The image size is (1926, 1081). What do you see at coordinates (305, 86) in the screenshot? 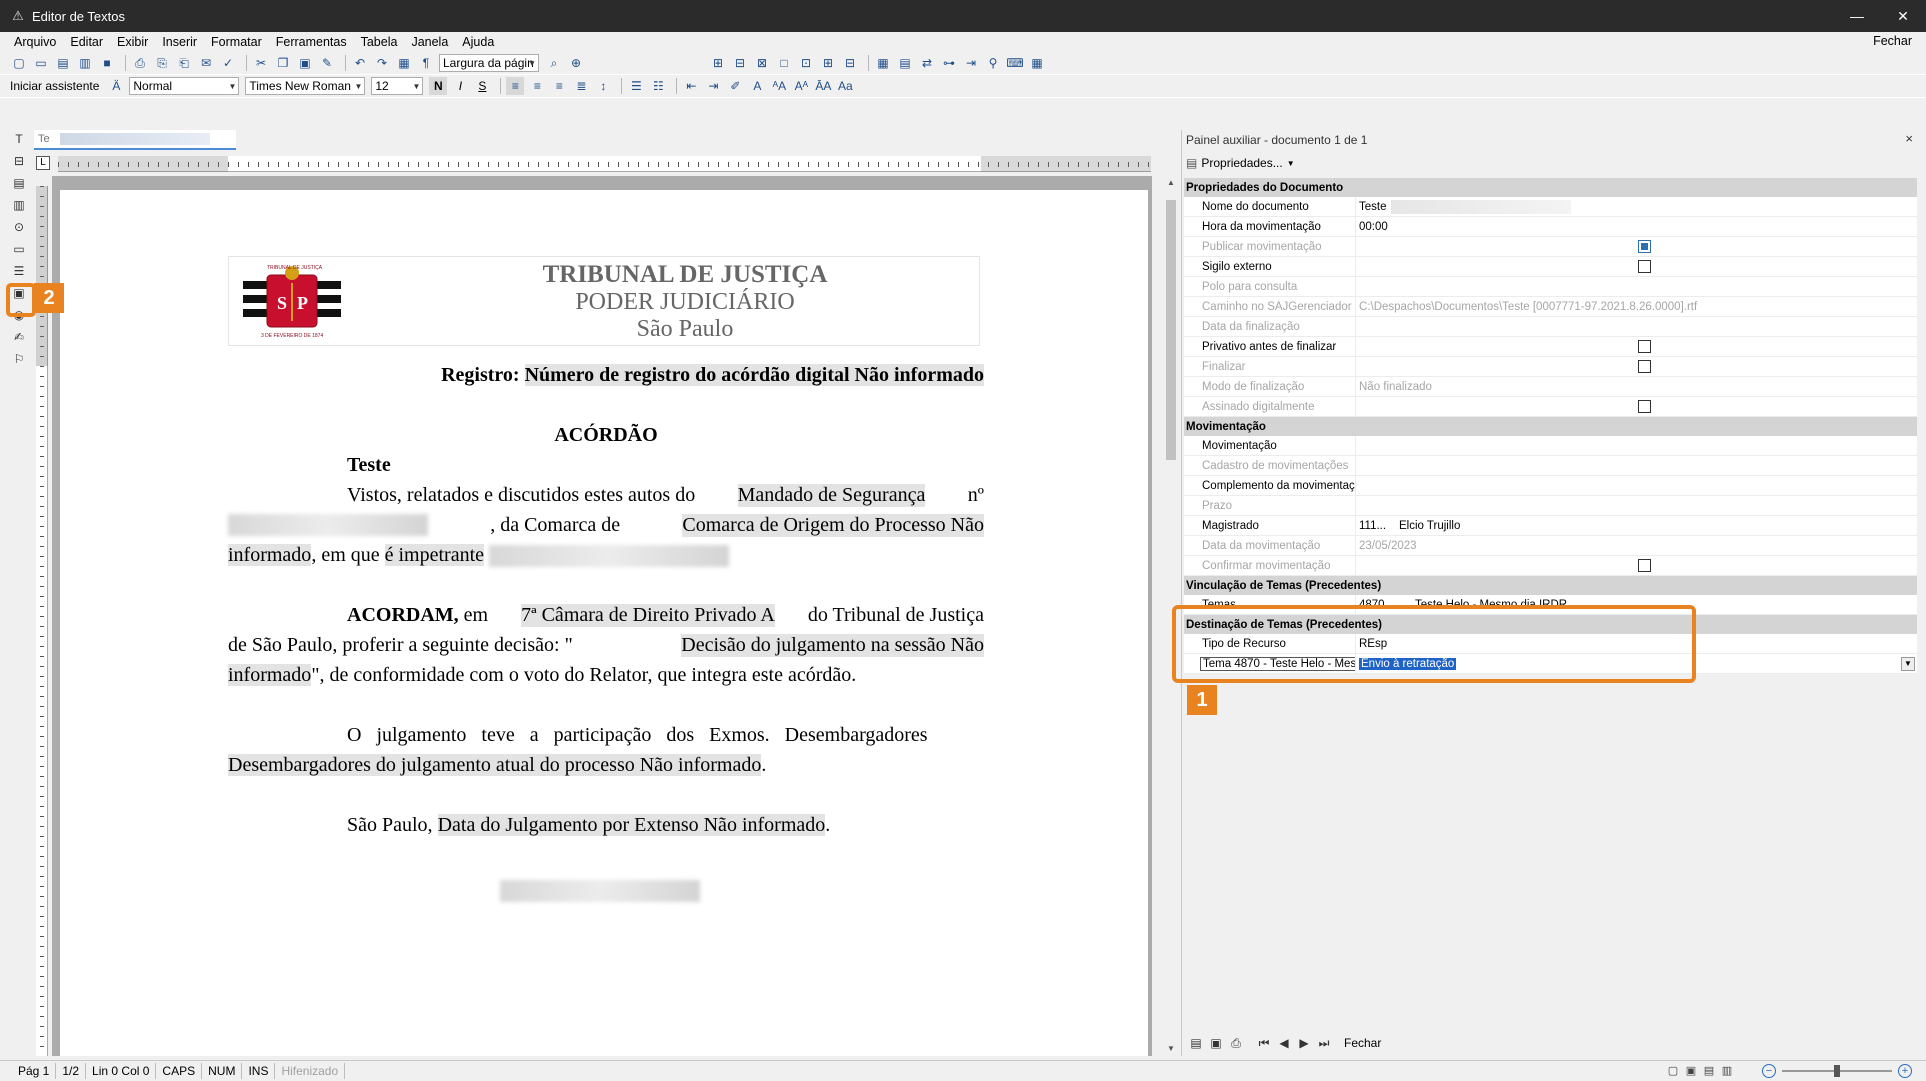
I see `font-combo: Times New Roman ▼` at bounding box center [305, 86].